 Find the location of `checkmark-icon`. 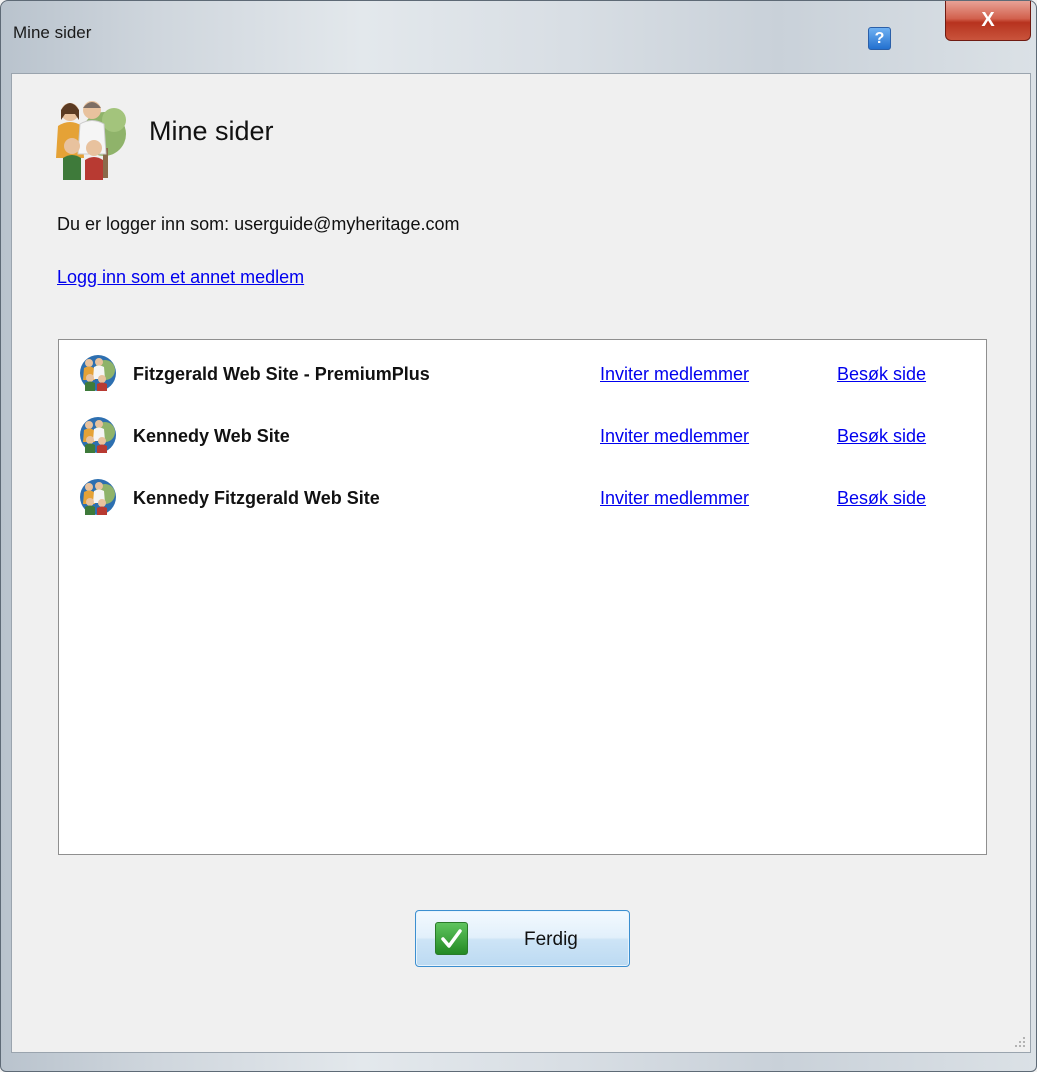

checkmark-icon is located at coordinates (451, 938).